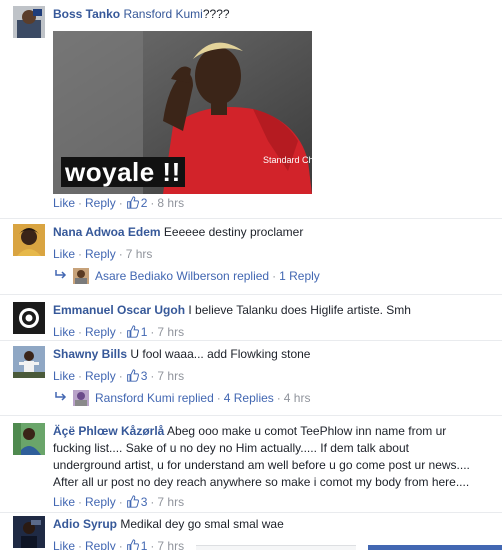 The width and height of the screenshot is (502, 550). What do you see at coordinates (276, 547) in the screenshot?
I see `bottom-toolbar-edge` at bounding box center [276, 547].